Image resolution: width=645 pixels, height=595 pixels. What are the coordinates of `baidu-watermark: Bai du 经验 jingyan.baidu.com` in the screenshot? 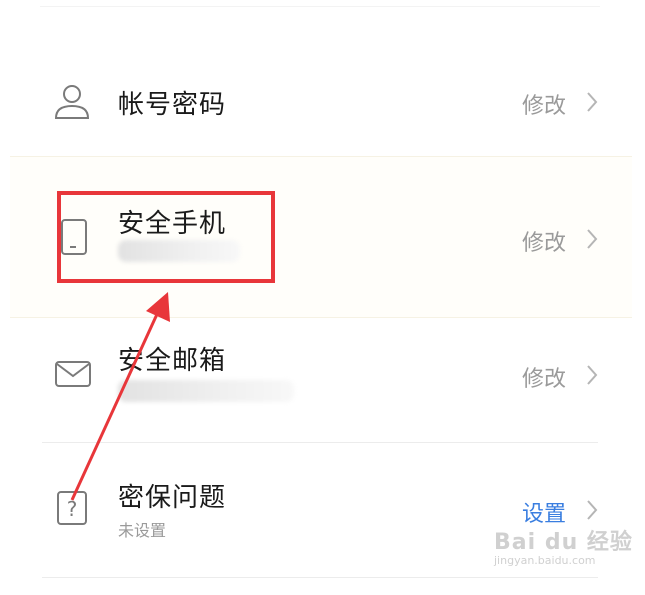 It's located at (563, 545).